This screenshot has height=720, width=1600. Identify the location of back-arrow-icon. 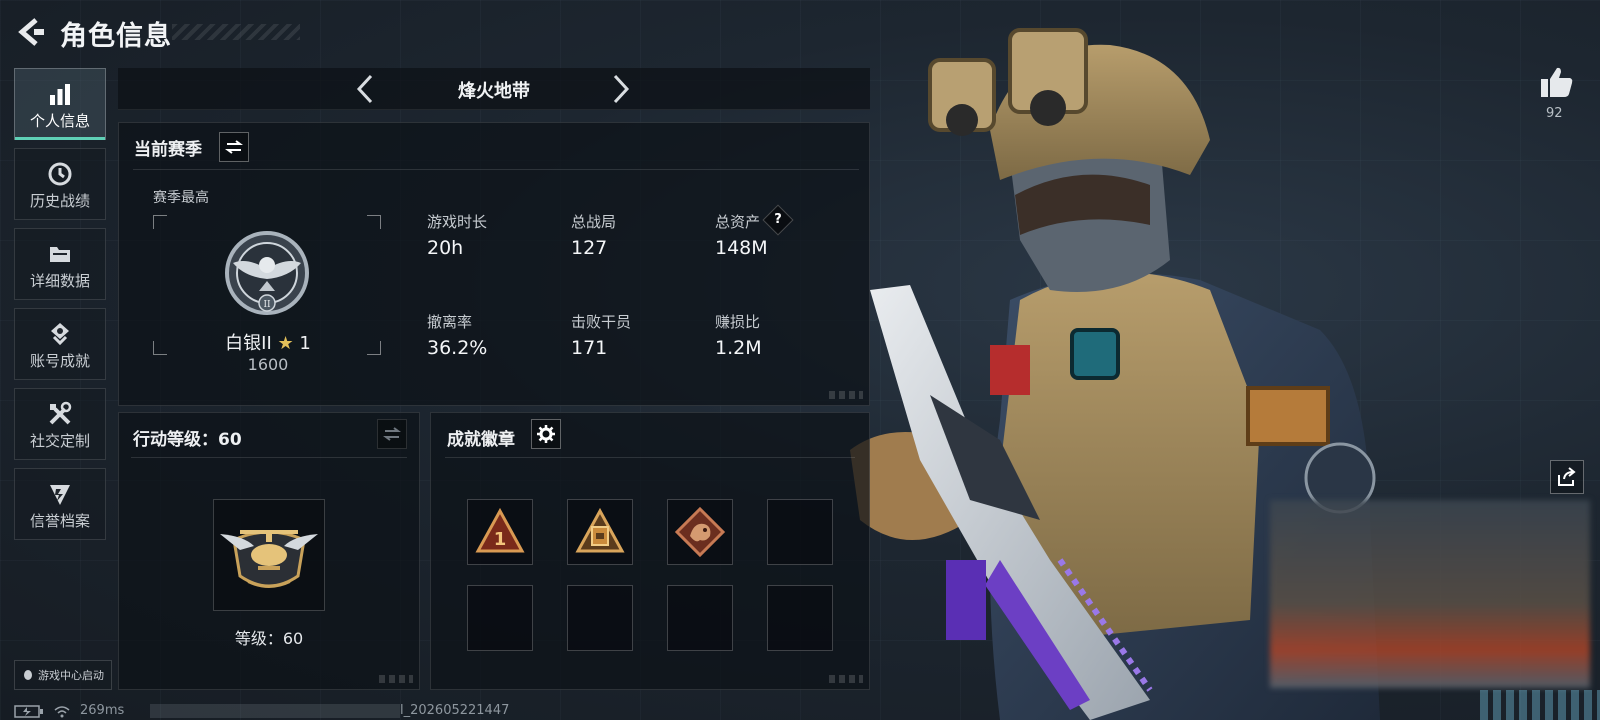
(30, 32).